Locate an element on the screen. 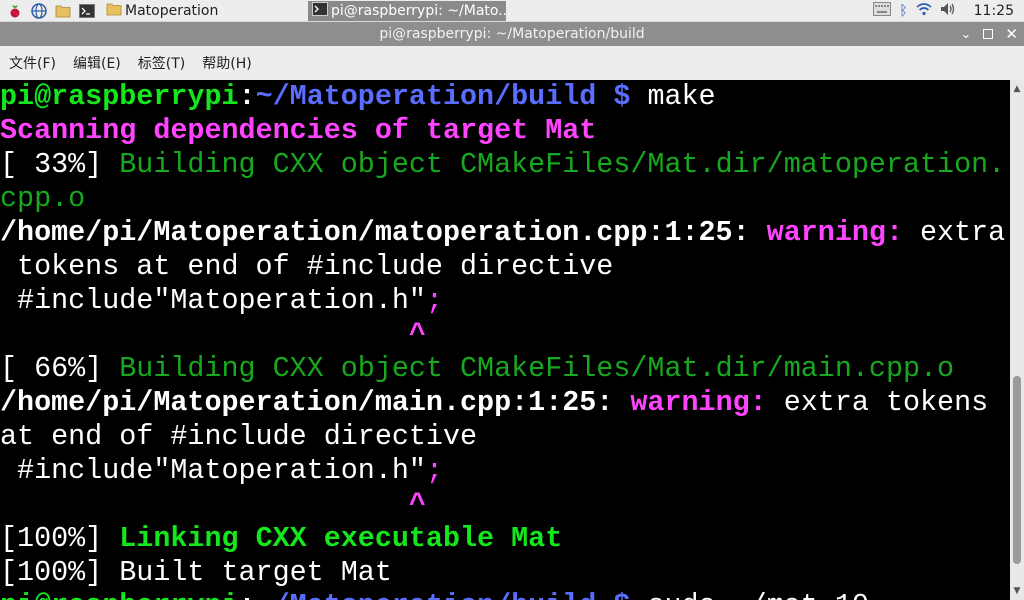 Image resolution: width=1024 pixels, height=600 pixels. clock: 11:25 is located at coordinates (994, 11).